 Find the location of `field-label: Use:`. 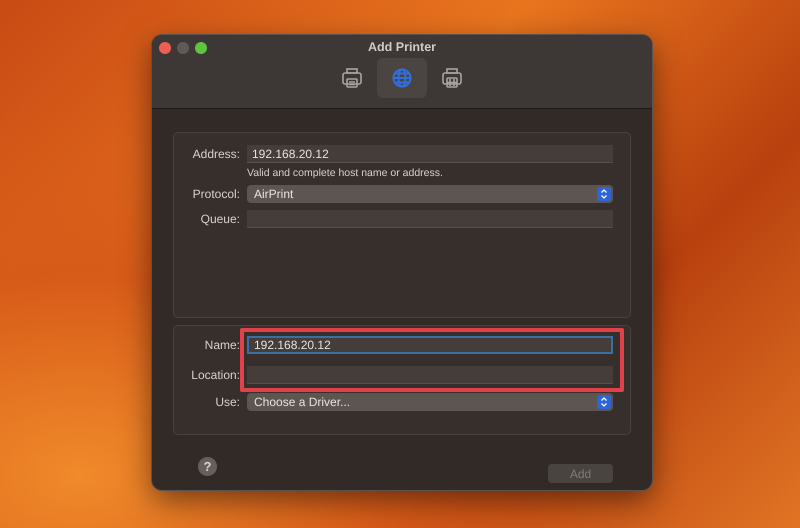

field-label: Use: is located at coordinates (227, 402).